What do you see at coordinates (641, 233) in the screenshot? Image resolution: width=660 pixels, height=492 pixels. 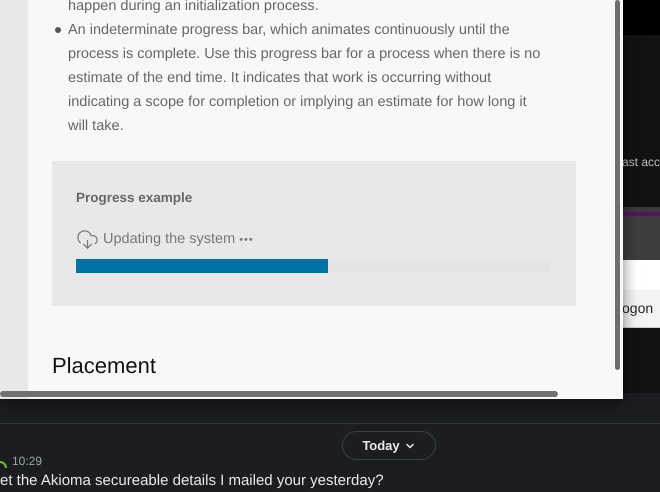 I see `header-bar` at bounding box center [641, 233].